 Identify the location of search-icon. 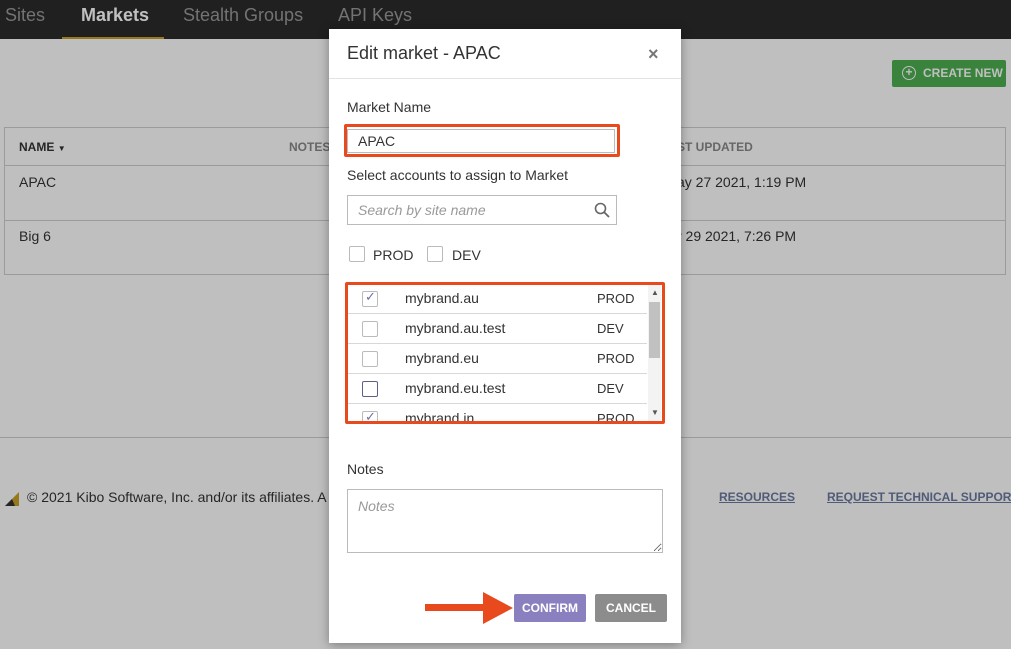
(602, 210).